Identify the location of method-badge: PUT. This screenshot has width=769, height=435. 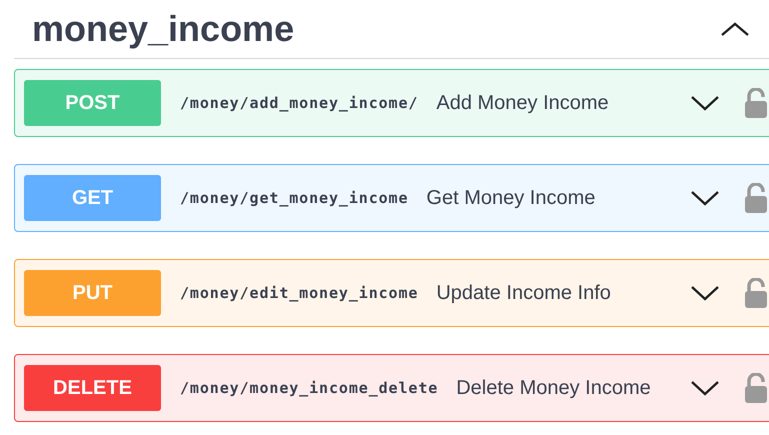
(92, 293).